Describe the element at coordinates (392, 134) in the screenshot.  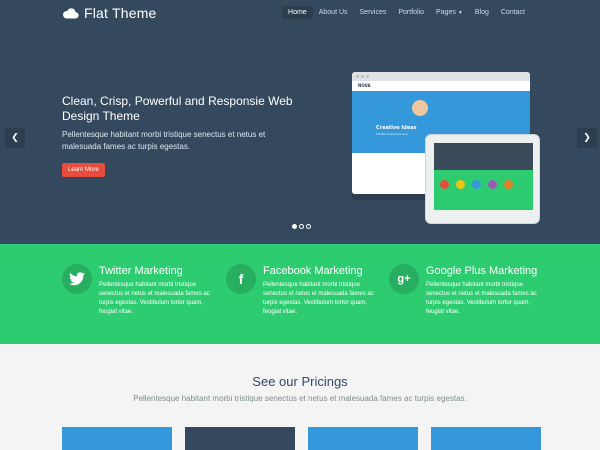
I see `mockup-banner-subtitle: Tooltal audiencia ave` at that location.